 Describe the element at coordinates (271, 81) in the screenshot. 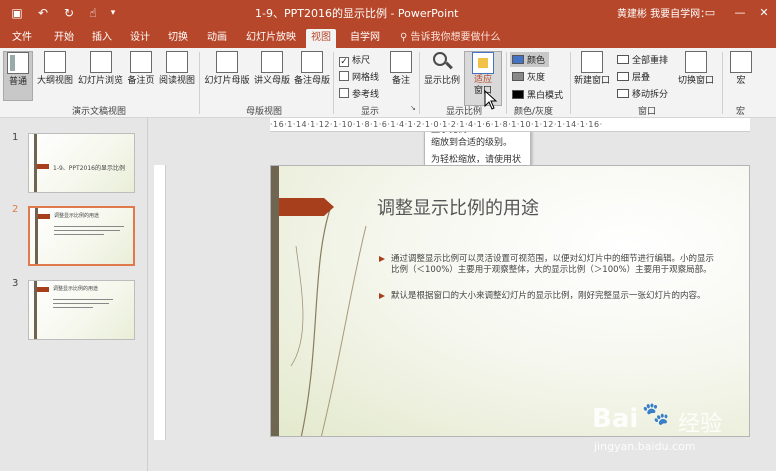

I see `handout-master-label: 讲义母版` at that location.